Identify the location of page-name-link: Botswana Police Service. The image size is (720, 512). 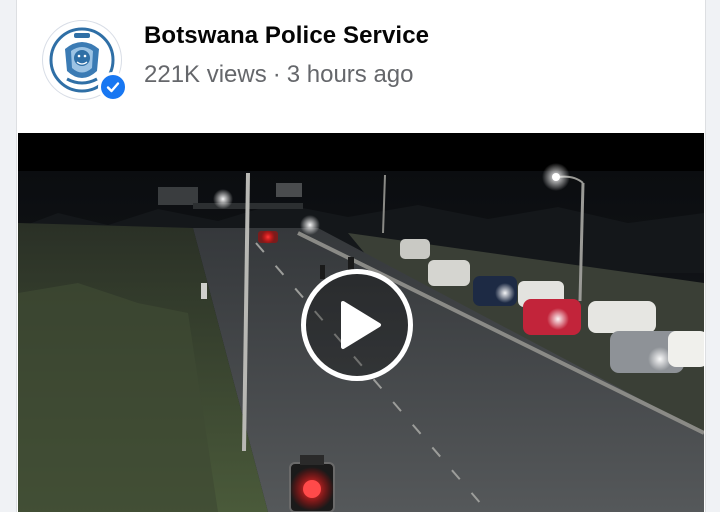
(286, 36).